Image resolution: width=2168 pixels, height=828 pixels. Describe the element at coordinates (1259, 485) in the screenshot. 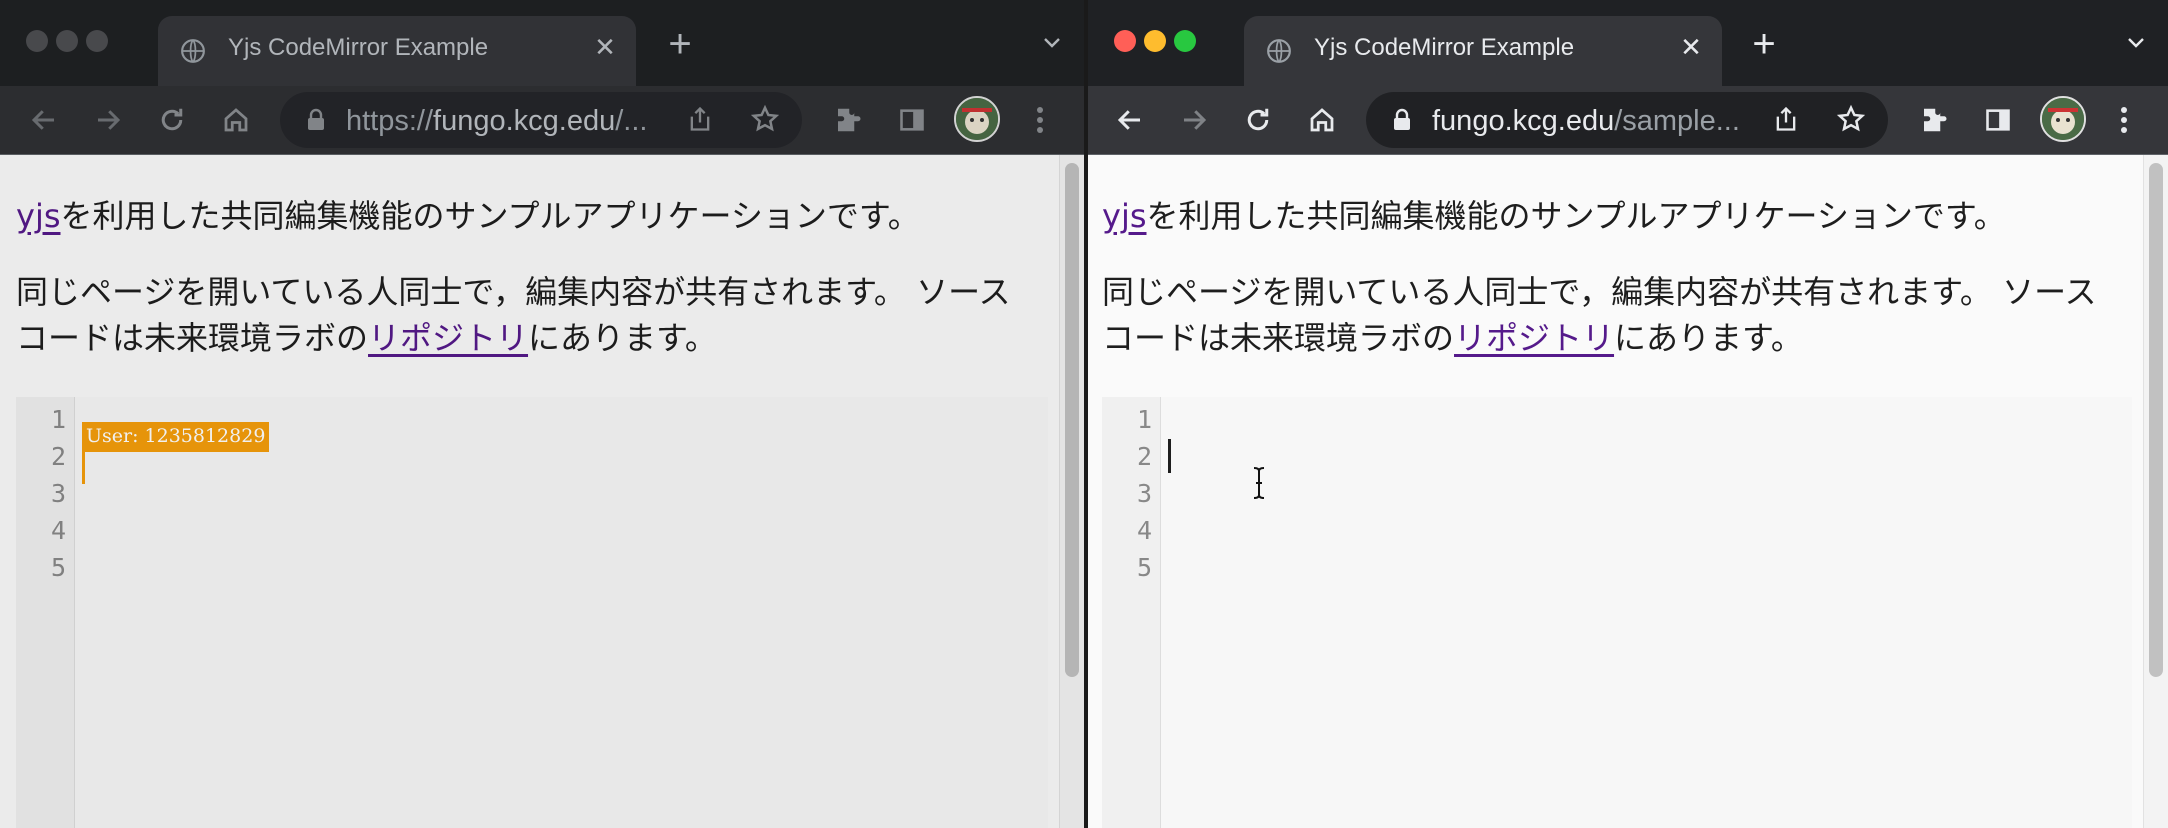

I see `ibeam-cursor-icon` at that location.